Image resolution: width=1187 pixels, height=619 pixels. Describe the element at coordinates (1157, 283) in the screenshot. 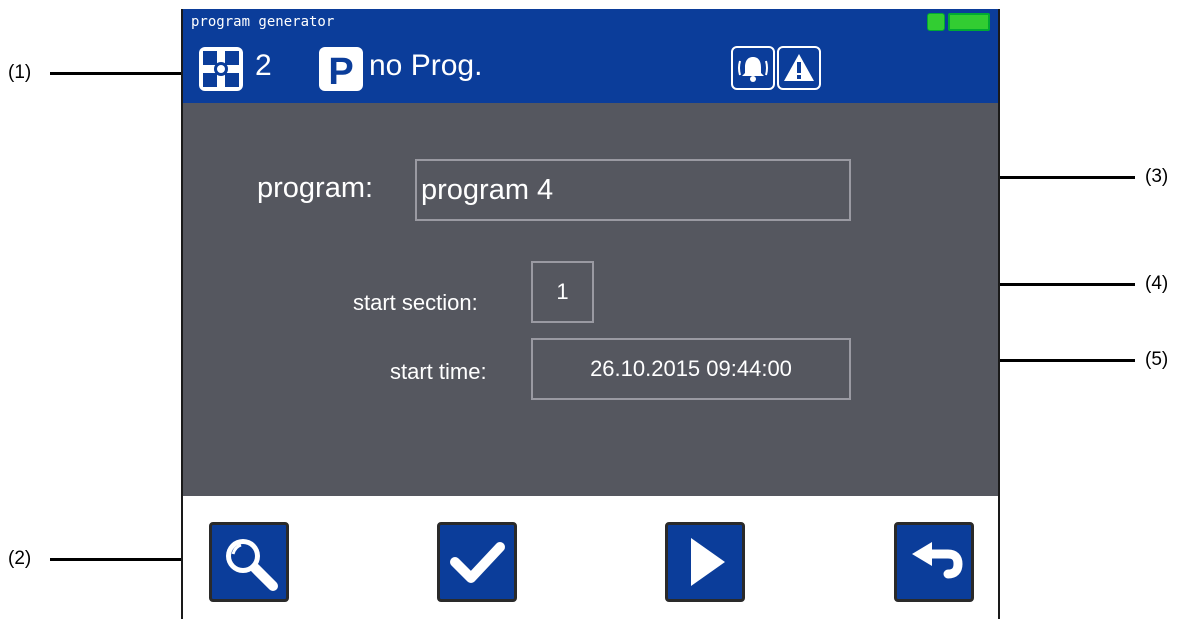

I see `callout-4: (4)` at that location.